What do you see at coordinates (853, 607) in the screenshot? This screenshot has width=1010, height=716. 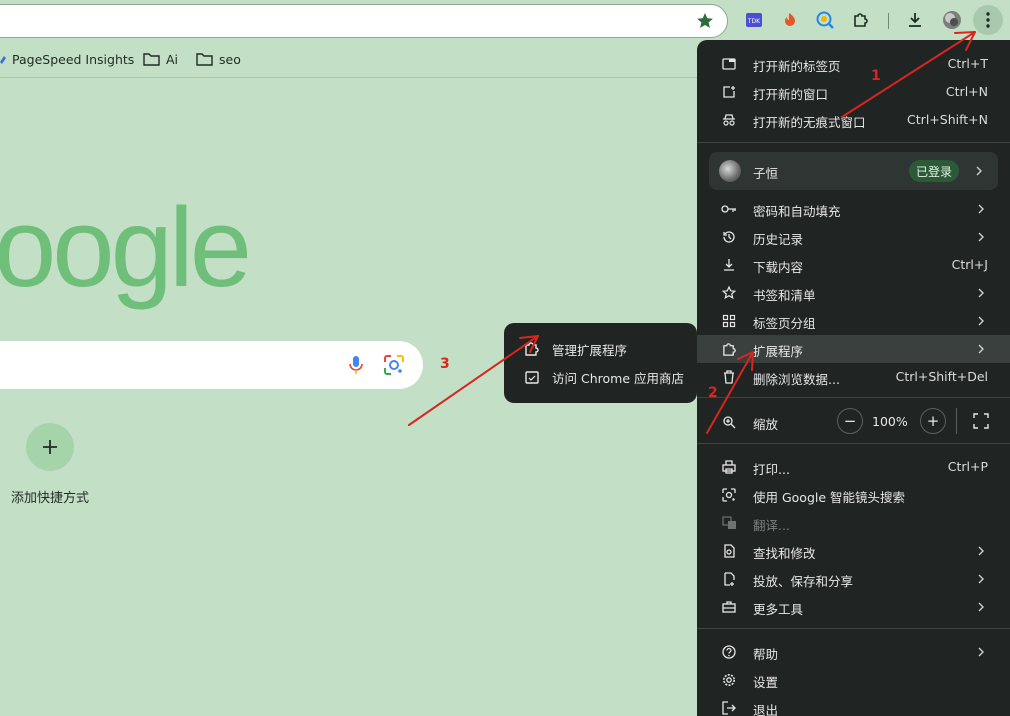 I see `menu-item-more-tools: 更多工具` at bounding box center [853, 607].